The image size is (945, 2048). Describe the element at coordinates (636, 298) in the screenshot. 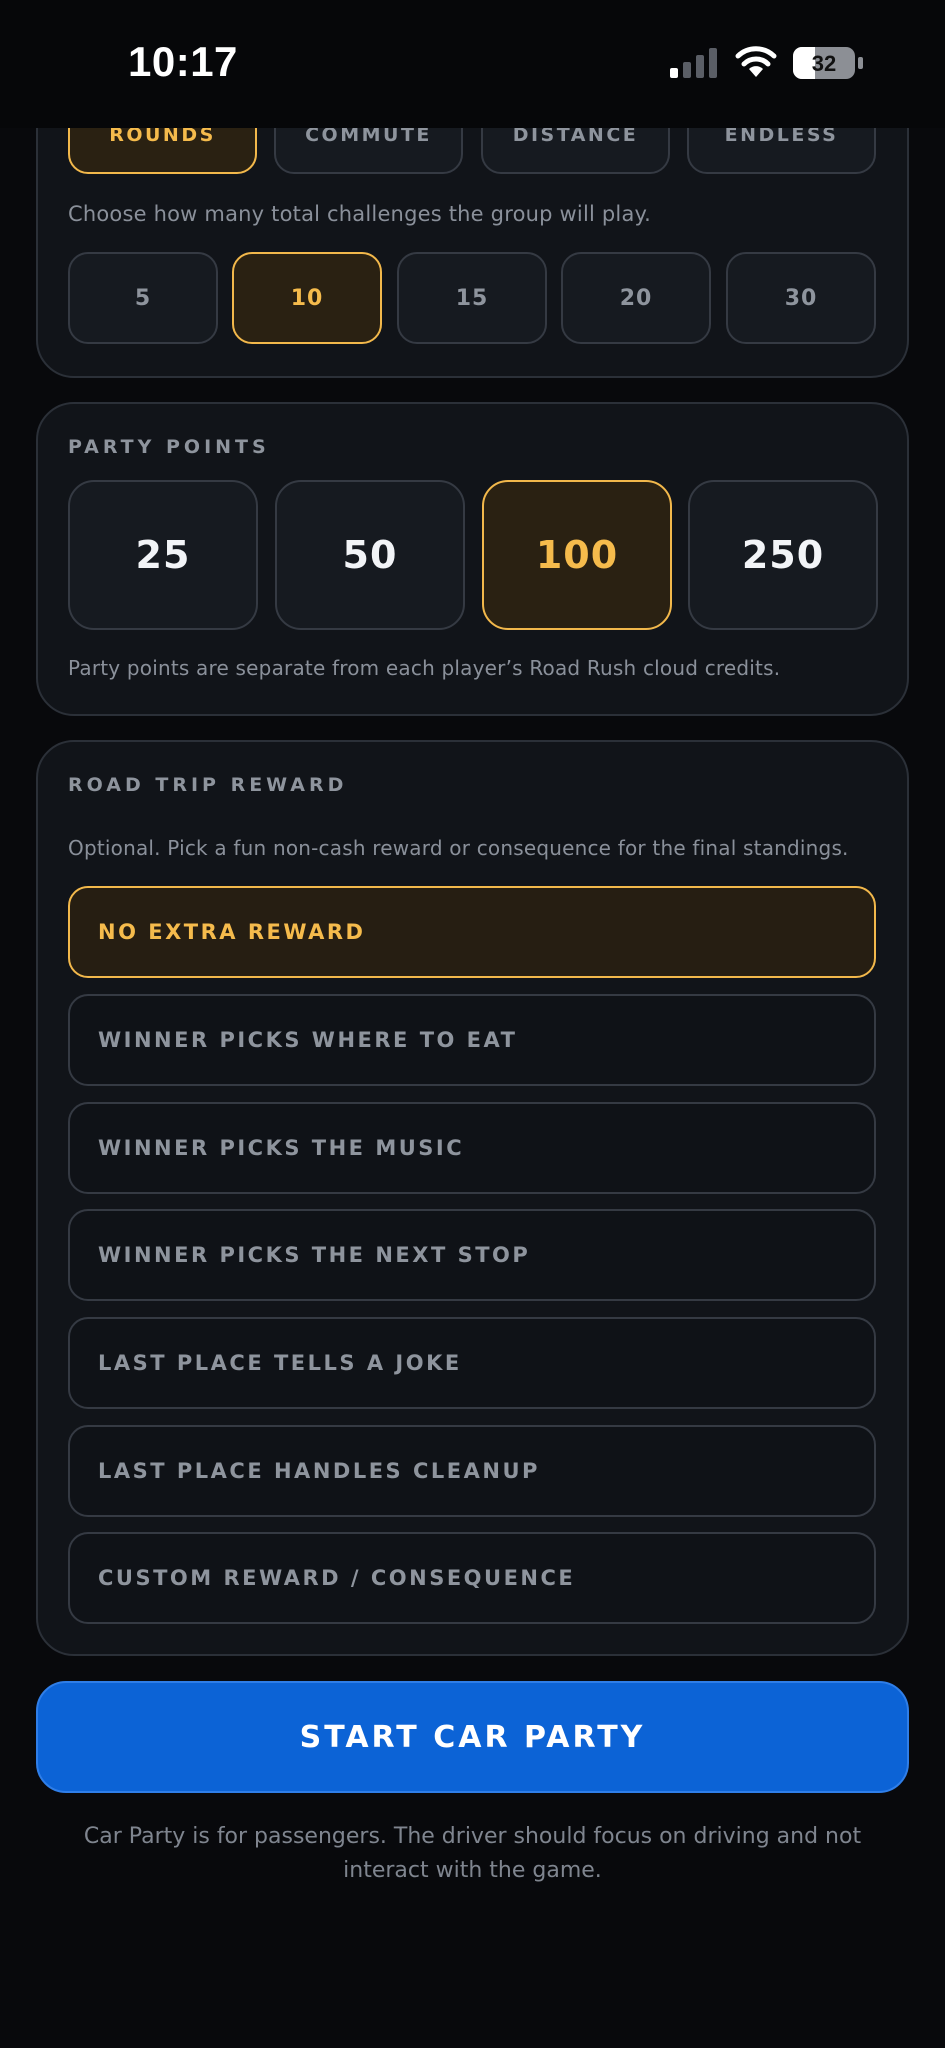

I see `round-count-20: 20` at that location.